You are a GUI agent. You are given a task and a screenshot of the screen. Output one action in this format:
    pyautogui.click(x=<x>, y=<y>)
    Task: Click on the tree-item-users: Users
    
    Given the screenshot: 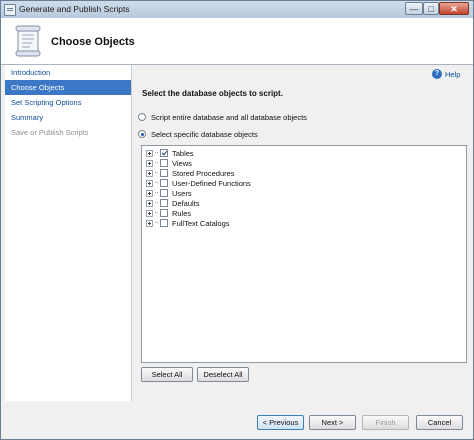 What is the action you would take?
    pyautogui.click(x=169, y=193)
    